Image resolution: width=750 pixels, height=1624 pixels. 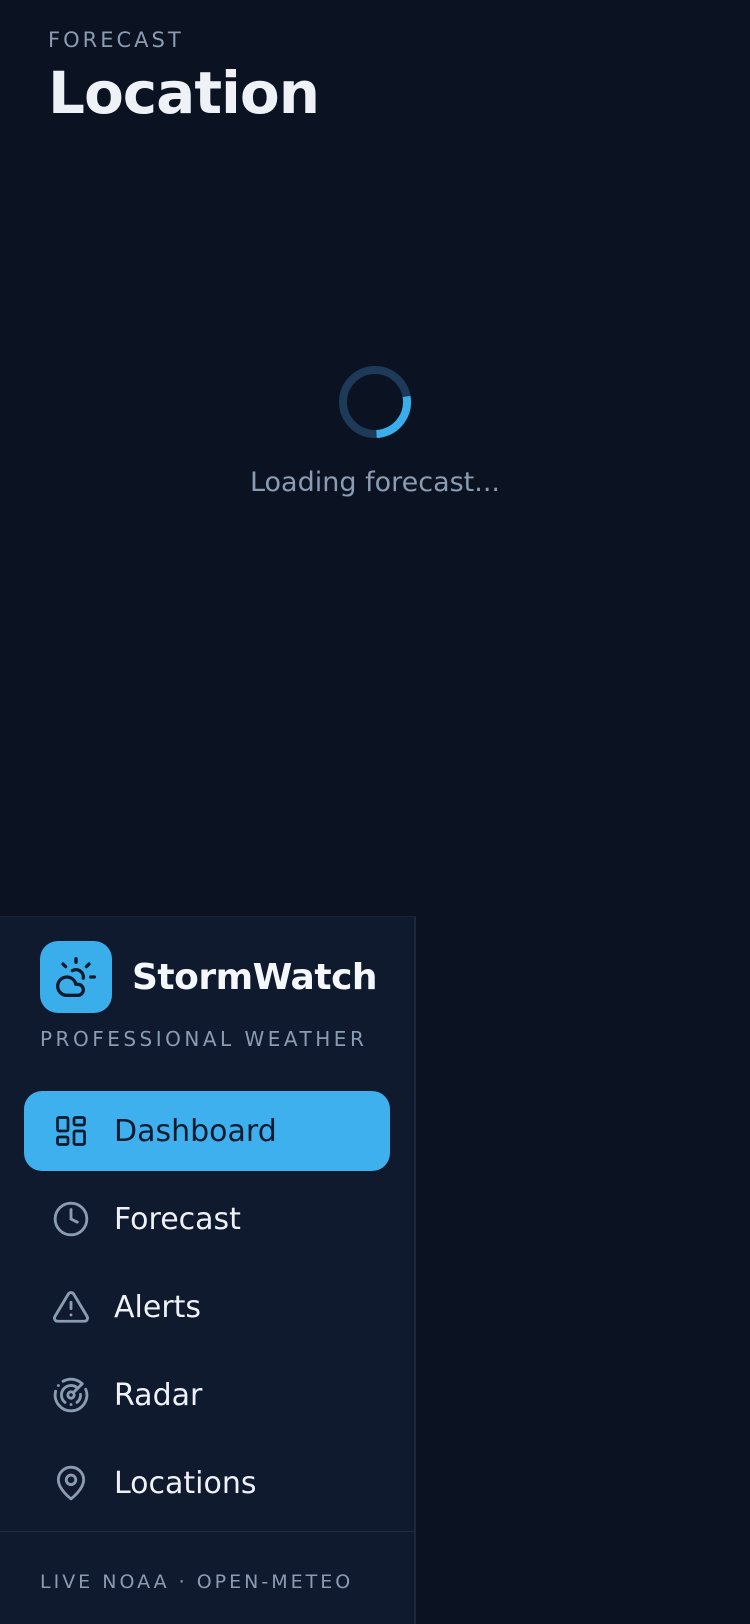 What do you see at coordinates (158, 1307) in the screenshot?
I see `sidebar-item-label: Alerts` at bounding box center [158, 1307].